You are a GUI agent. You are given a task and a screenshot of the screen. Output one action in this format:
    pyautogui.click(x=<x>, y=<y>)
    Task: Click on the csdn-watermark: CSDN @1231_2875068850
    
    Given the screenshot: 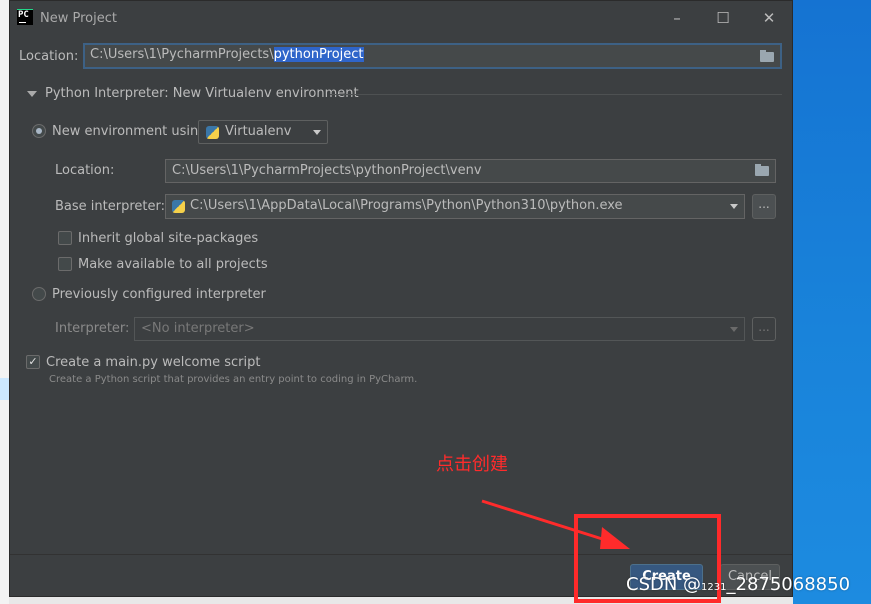 What is the action you would take?
    pyautogui.click(x=738, y=584)
    